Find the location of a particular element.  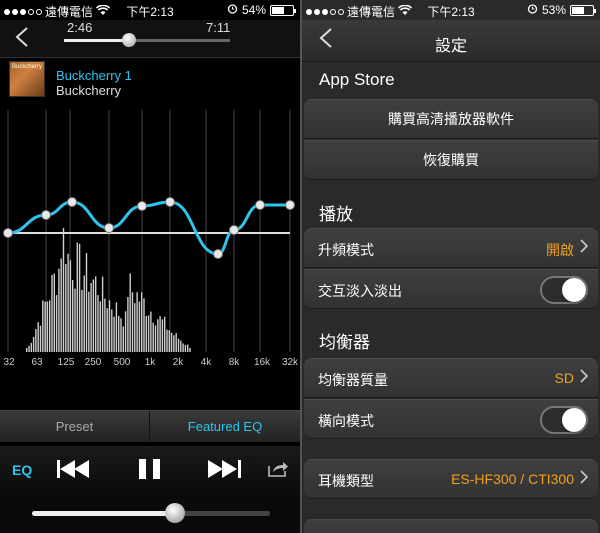

eq-freq-label: 8k is located at coordinates (235, 362).